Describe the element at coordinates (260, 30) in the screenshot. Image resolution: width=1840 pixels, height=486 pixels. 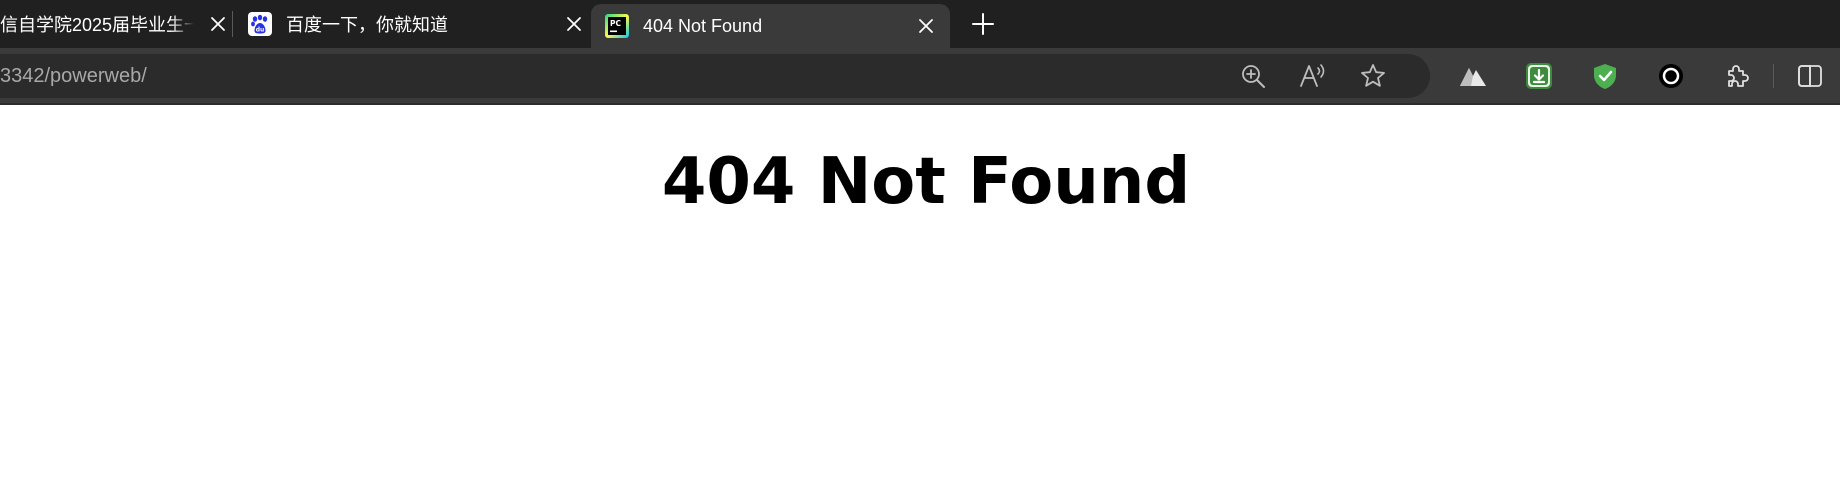
I see `svg-text: du` at that location.